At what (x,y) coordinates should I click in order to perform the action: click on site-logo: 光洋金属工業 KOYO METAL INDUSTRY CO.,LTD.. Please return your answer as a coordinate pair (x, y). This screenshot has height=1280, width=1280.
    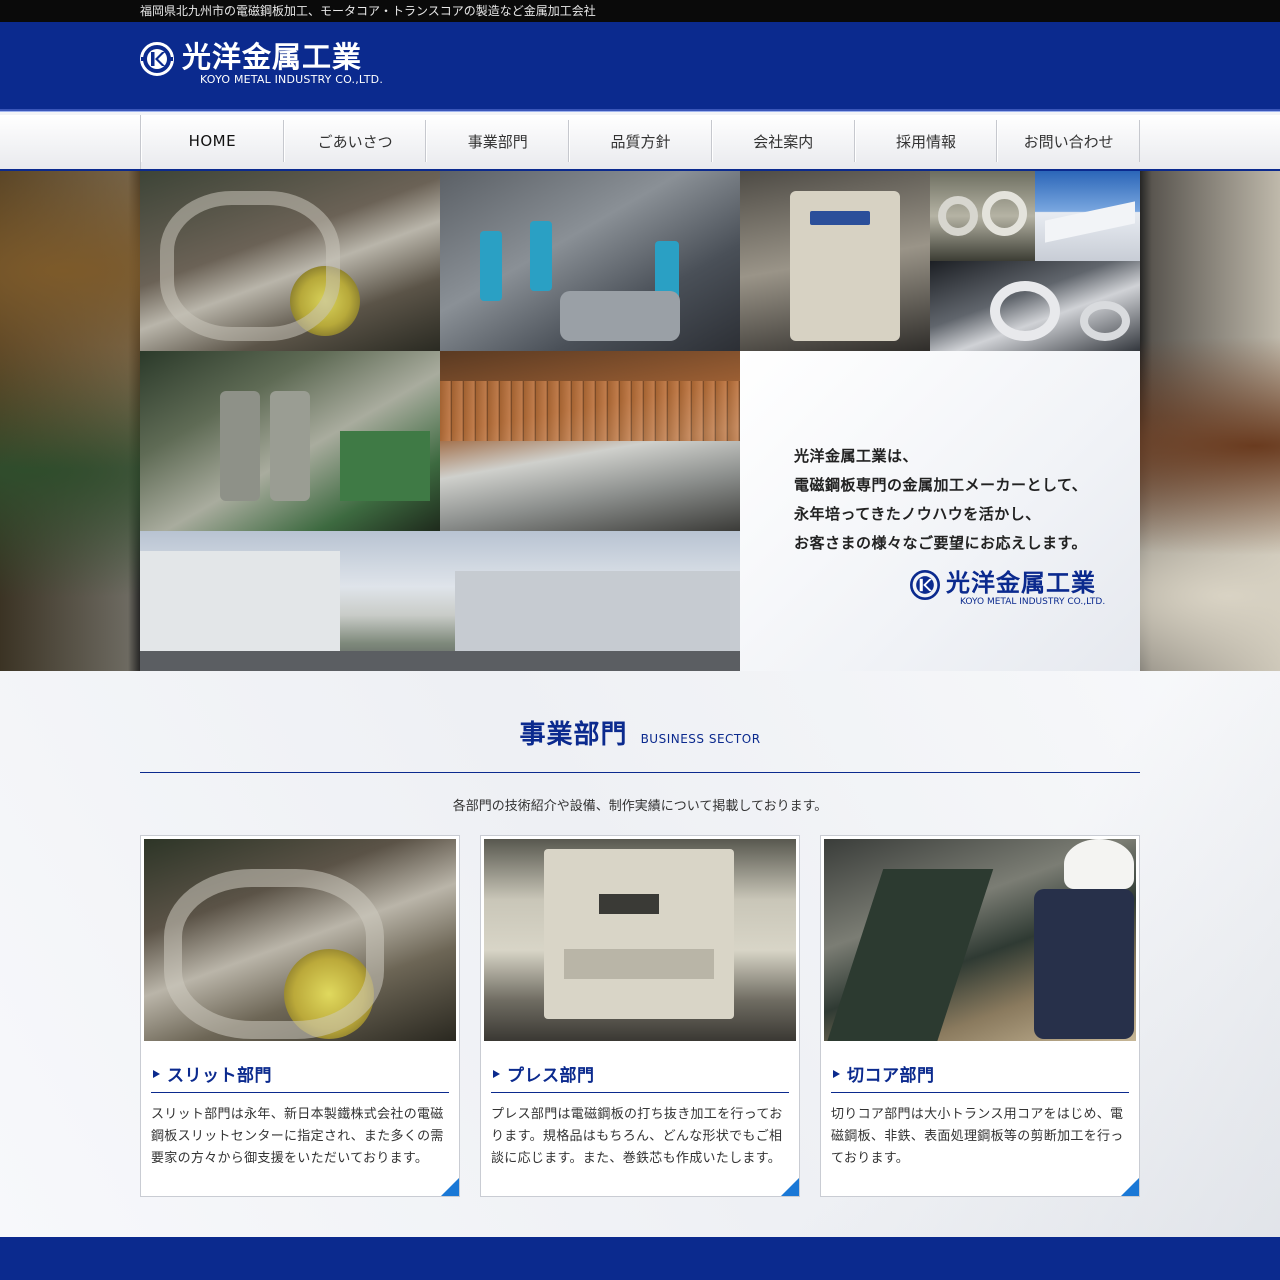
    Looking at the image, I should click on (261, 63).